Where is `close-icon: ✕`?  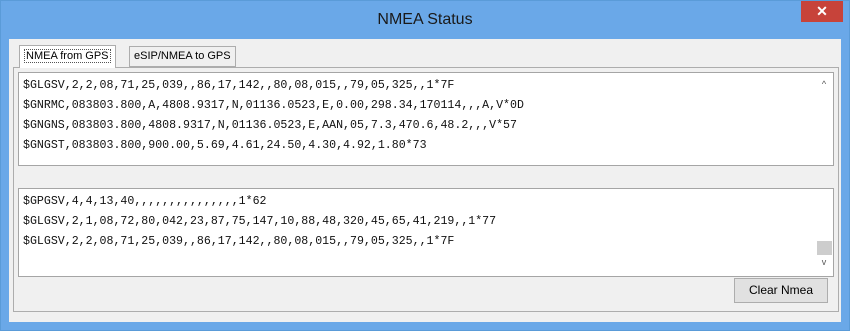
close-icon: ✕ is located at coordinates (822, 11).